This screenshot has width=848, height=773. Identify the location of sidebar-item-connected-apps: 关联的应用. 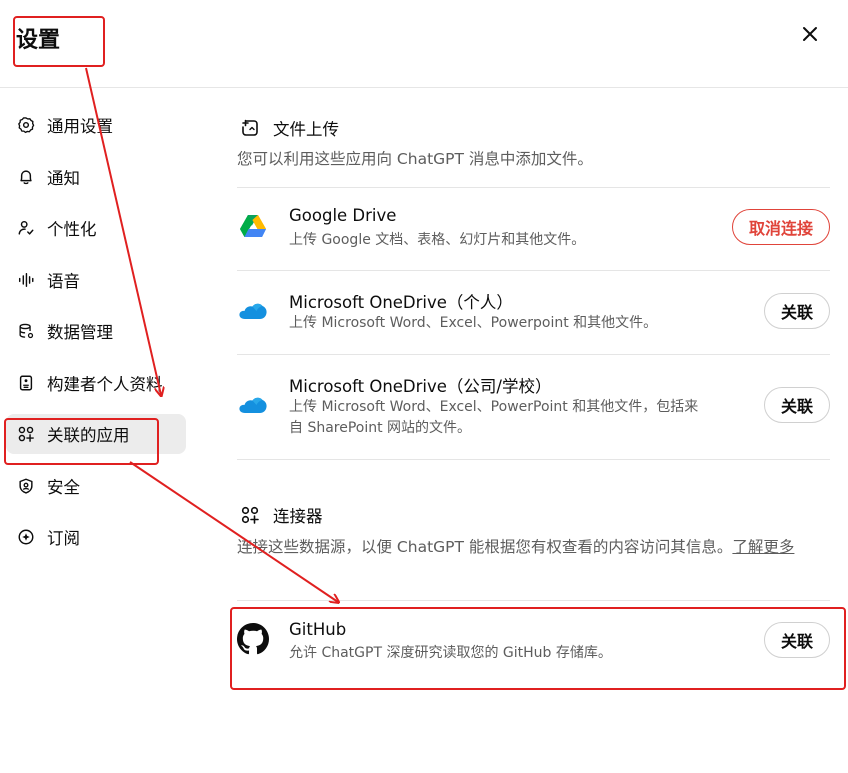
(96, 434).